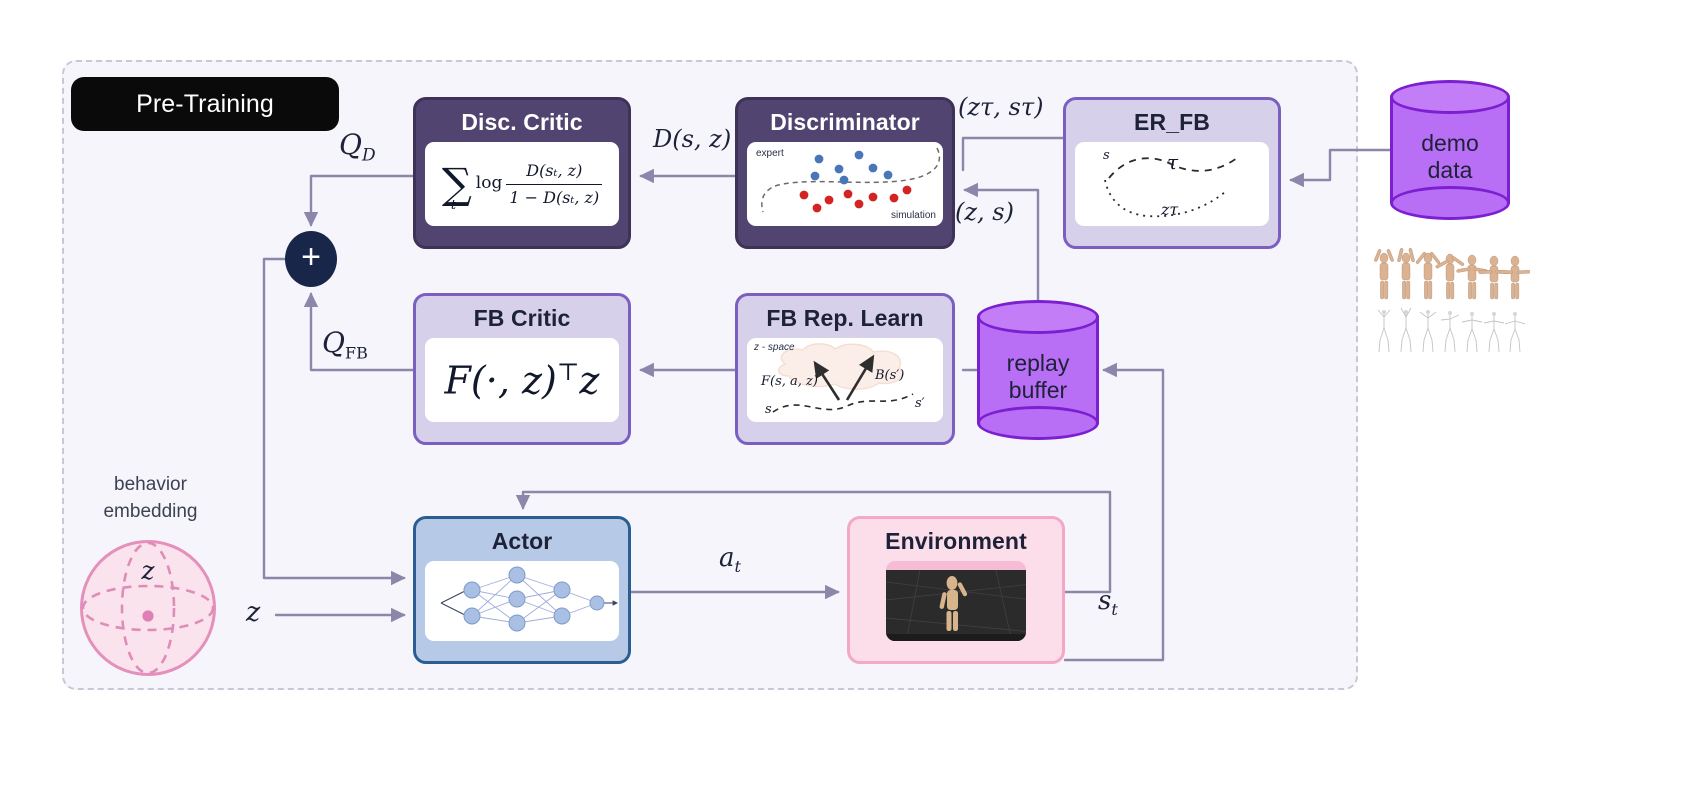  Describe the element at coordinates (568, 371) in the screenshot. I see `fb-formula-transpose: ⊤` at that location.